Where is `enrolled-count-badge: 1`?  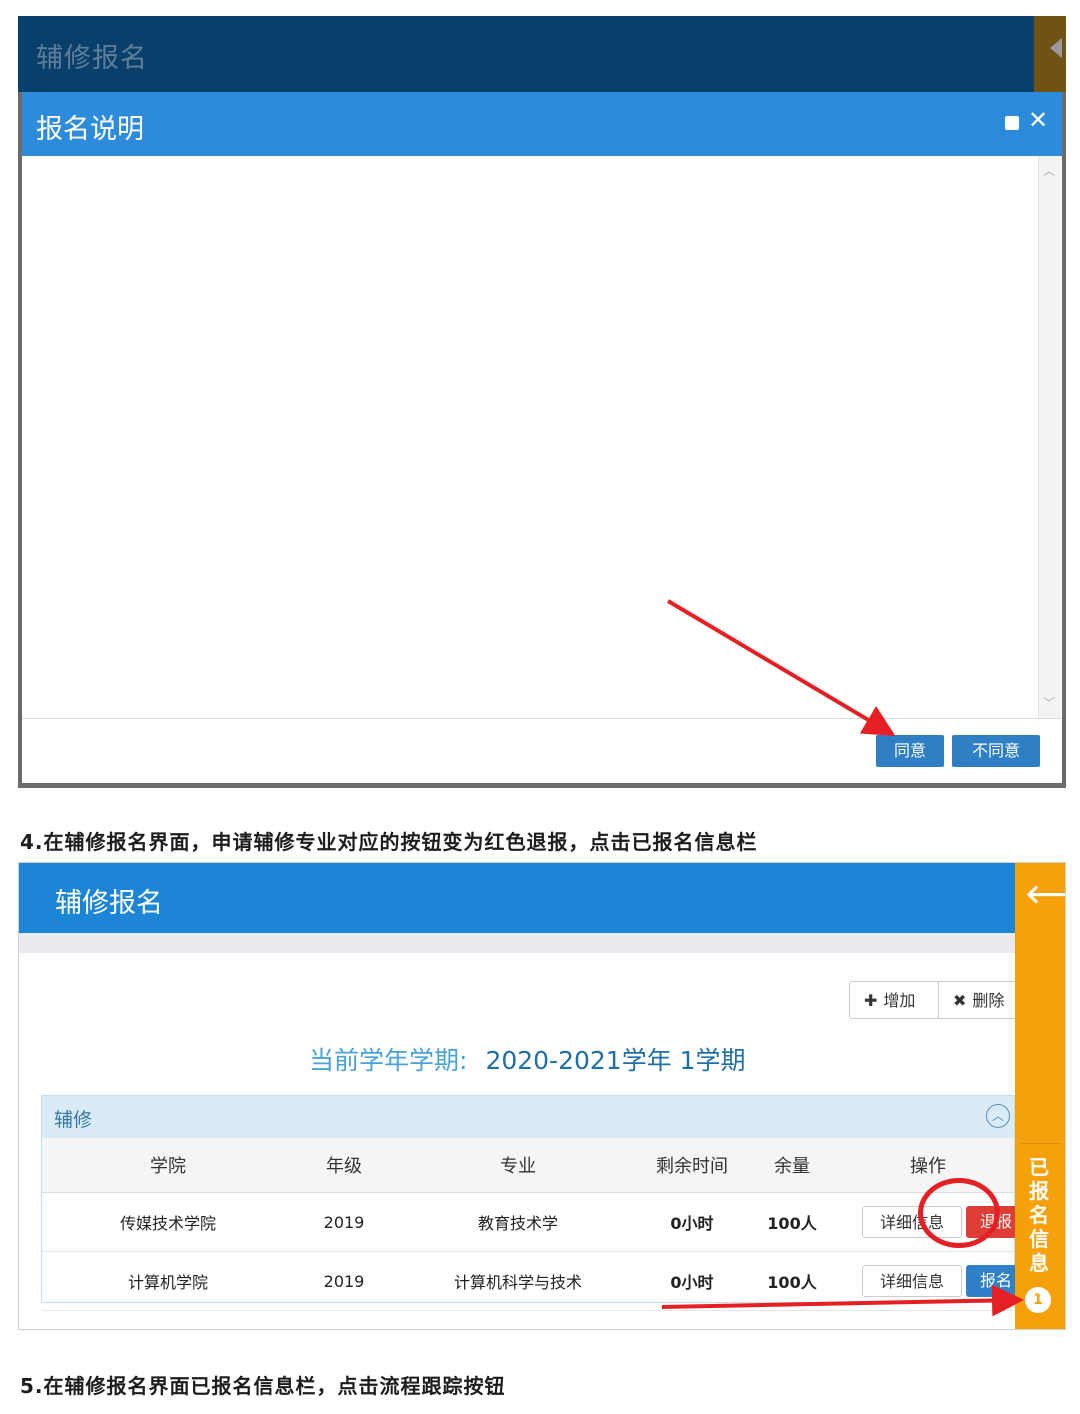
enrolled-count-badge: 1 is located at coordinates (1038, 1300).